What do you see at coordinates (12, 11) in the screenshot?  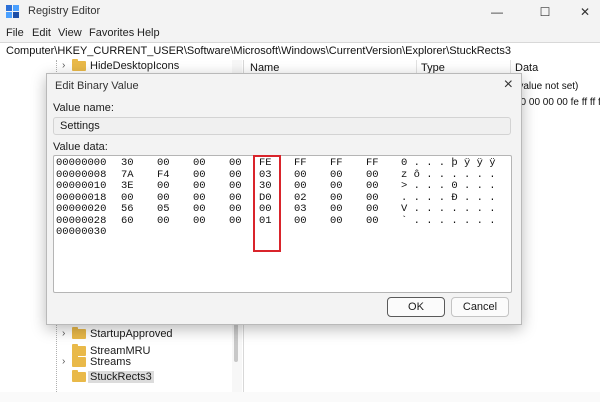 I see `registry-editor-icon` at bounding box center [12, 11].